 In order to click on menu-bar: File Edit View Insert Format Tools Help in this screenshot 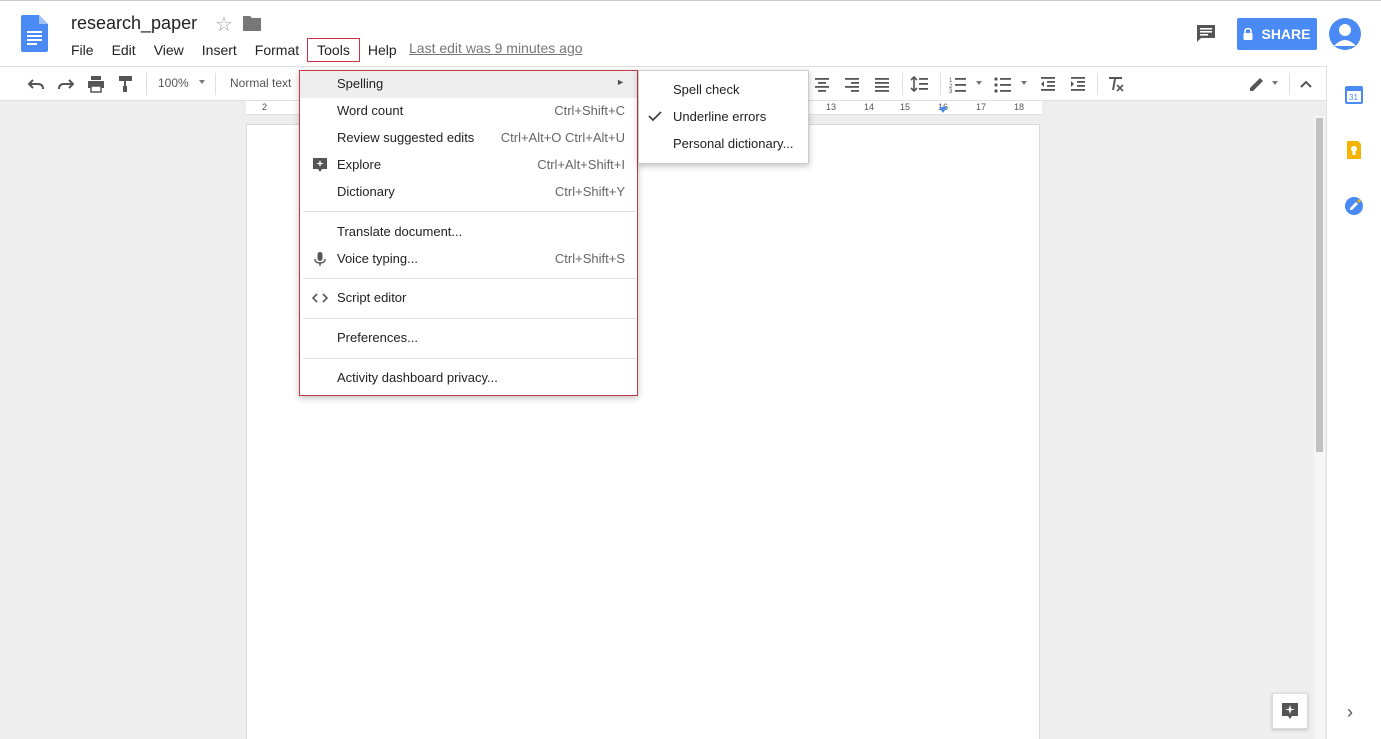, I will do `click(234, 50)`.